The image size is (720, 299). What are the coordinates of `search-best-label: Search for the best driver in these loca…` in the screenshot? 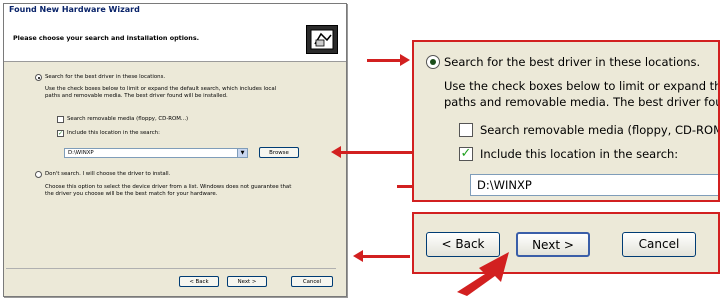 It's located at (105, 77).